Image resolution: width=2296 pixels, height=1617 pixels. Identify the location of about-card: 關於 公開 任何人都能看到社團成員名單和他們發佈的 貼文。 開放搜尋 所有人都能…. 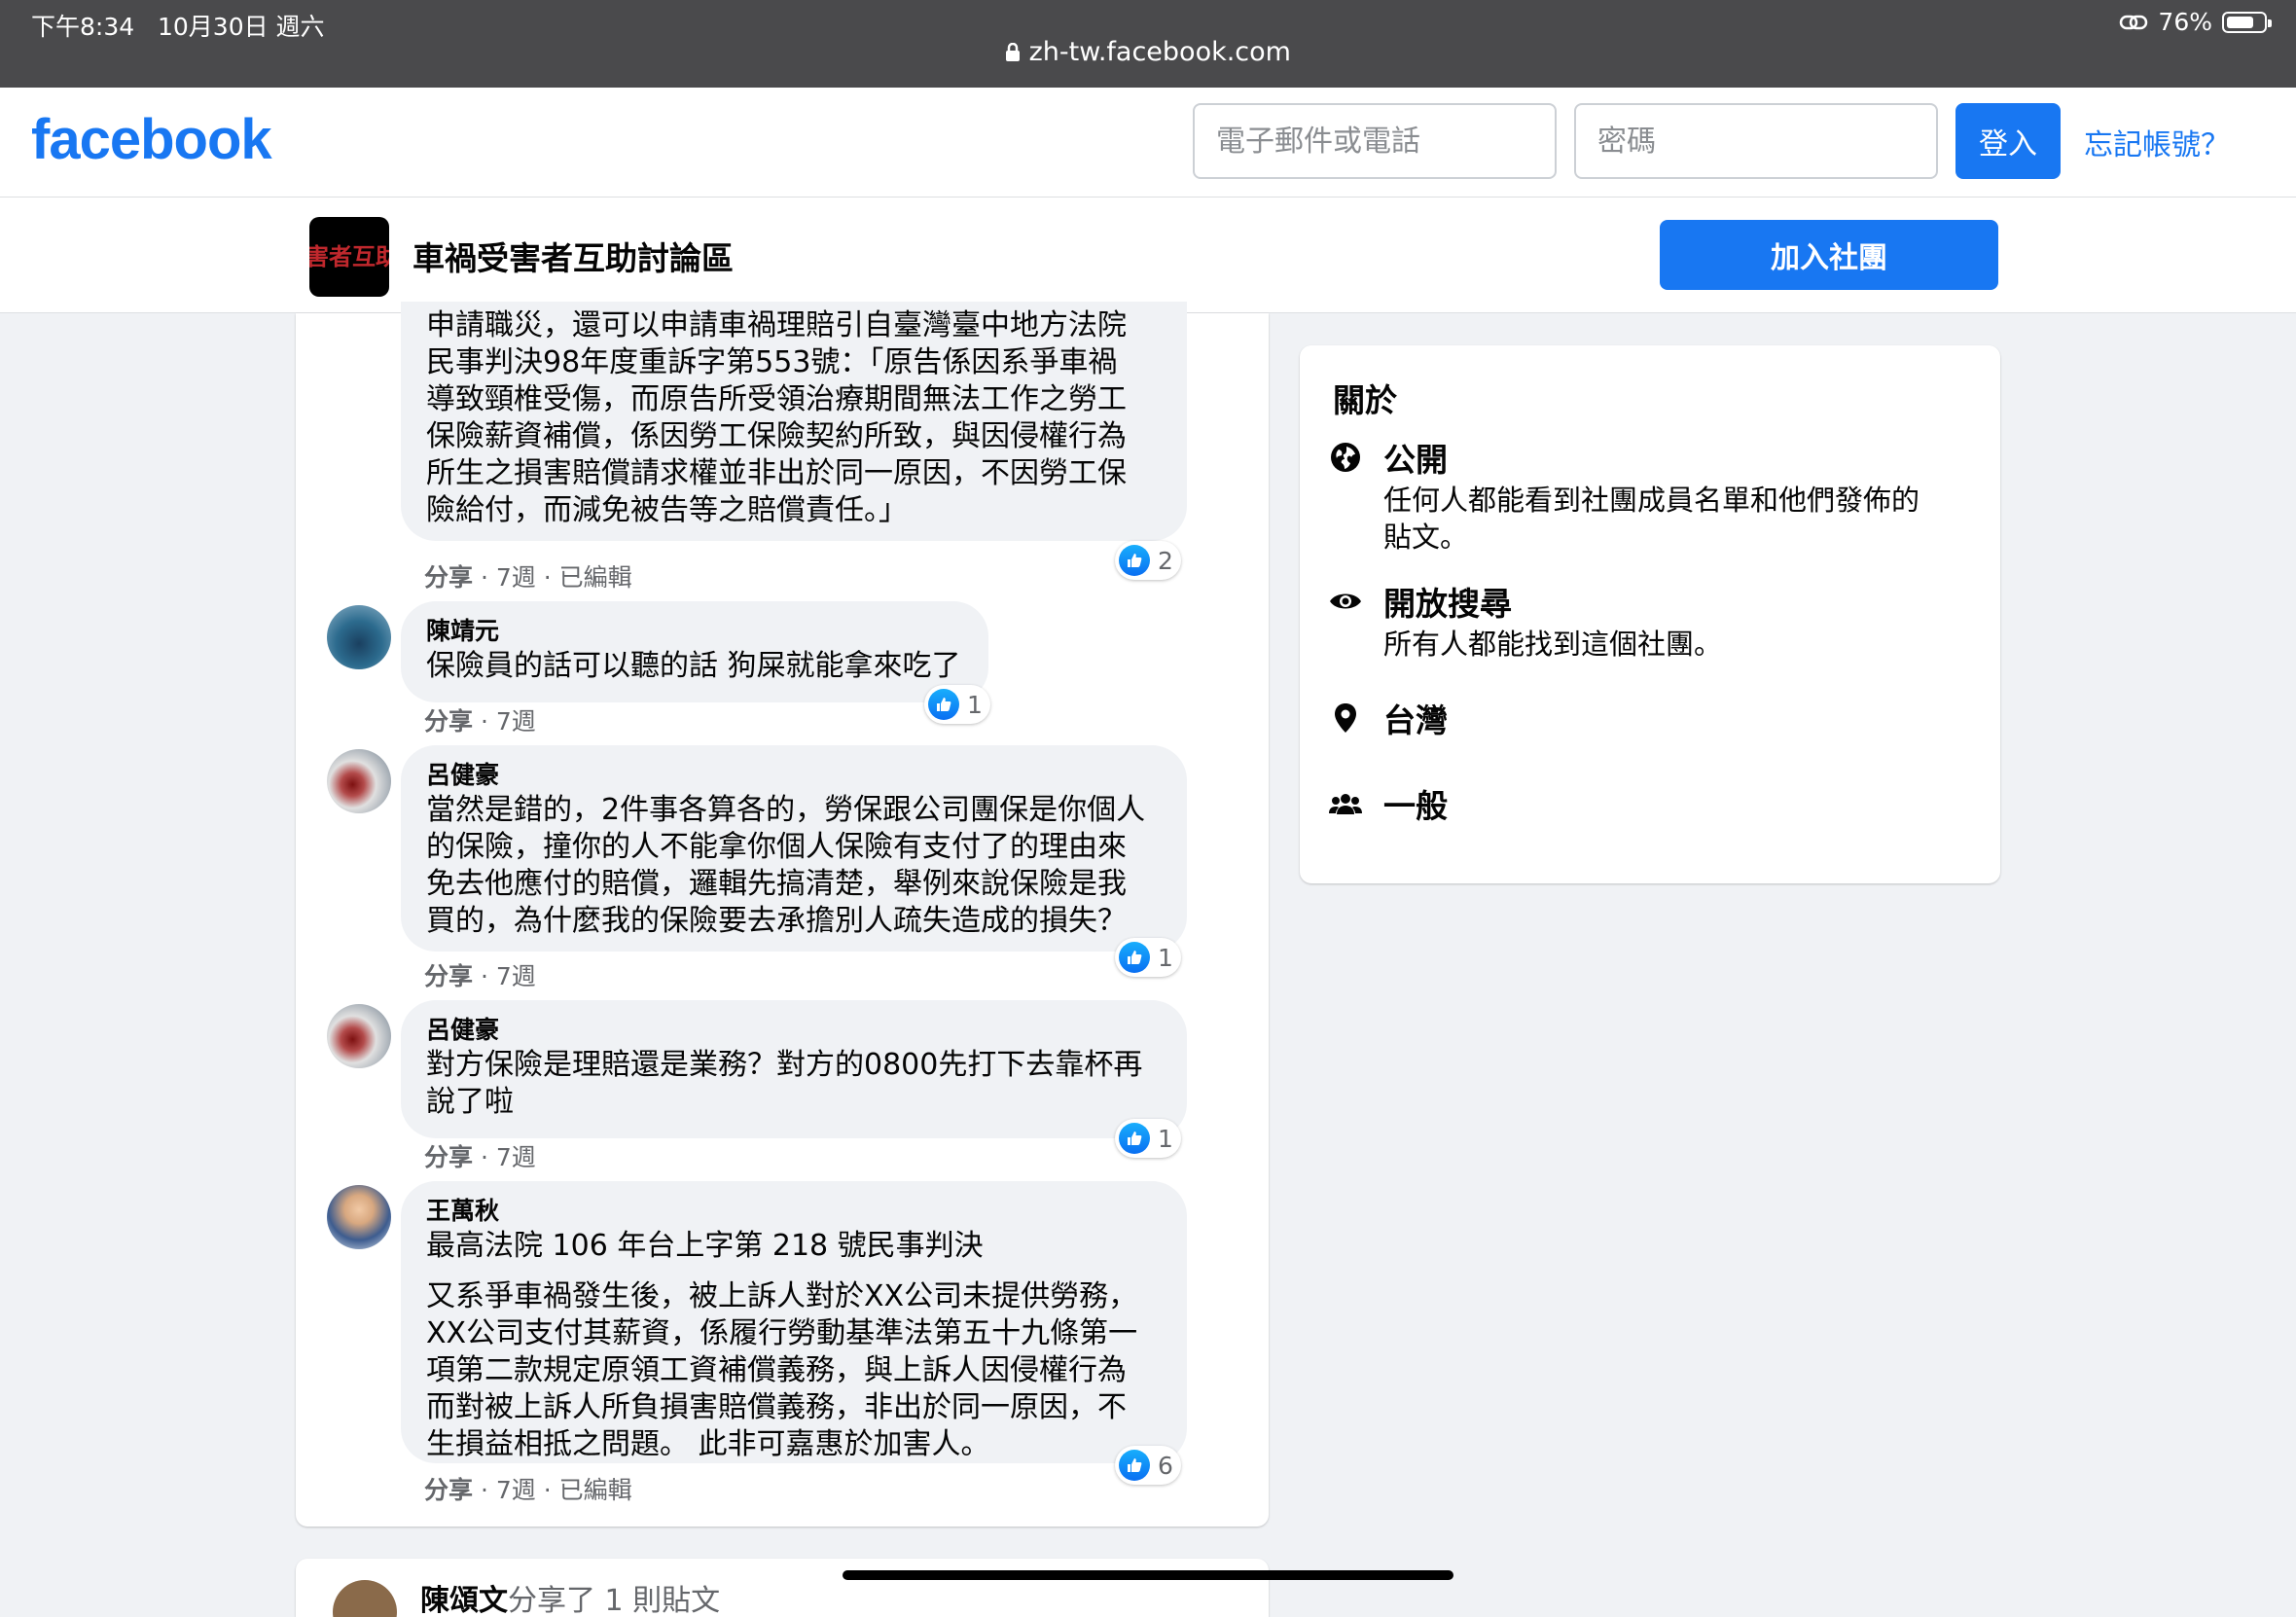
(1650, 614).